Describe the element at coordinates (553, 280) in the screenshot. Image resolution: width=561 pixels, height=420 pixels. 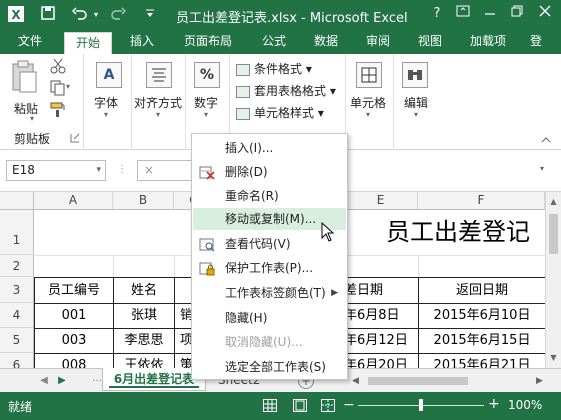
I see `vertical-scrollbar: ▲ ▼` at that location.